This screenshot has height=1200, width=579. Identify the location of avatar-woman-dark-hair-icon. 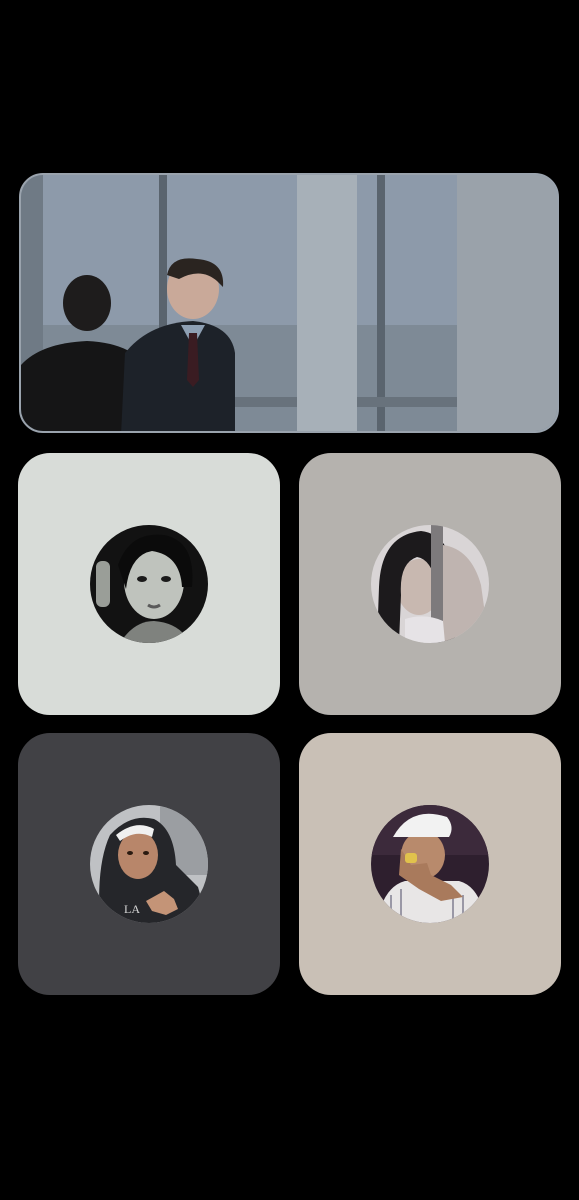
(430, 584).